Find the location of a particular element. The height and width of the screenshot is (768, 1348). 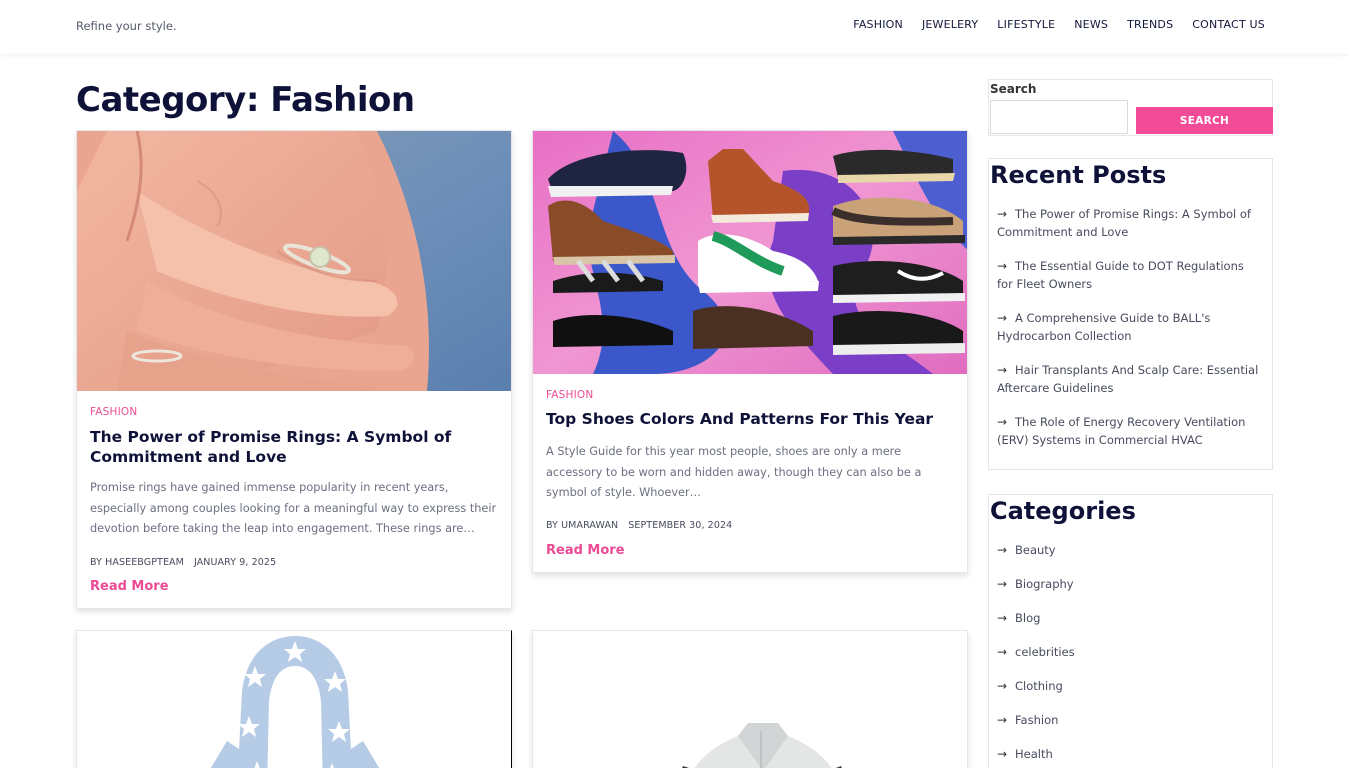

post-image-shoes is located at coordinates (750, 252).